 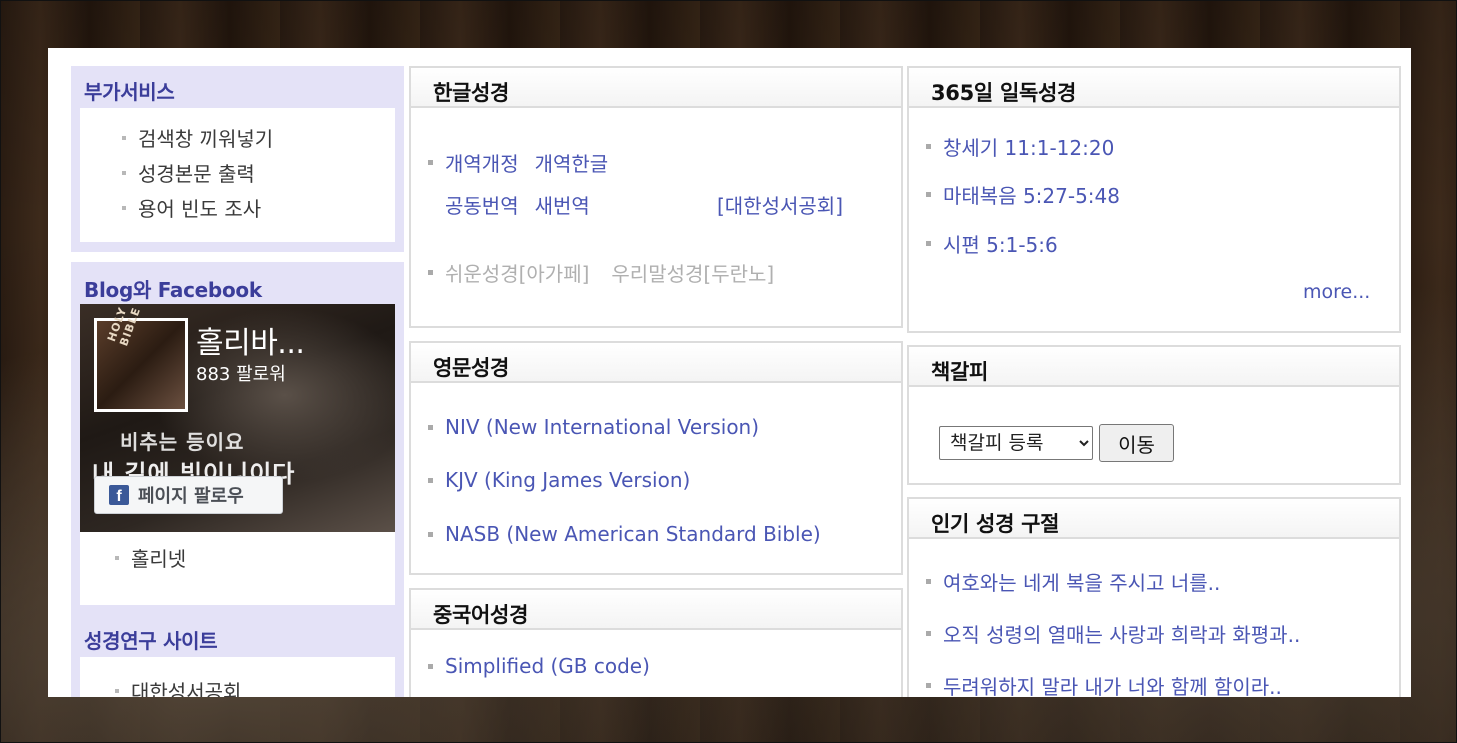 I want to click on popular-verses-title: 인기 성경 구절, so click(x=995, y=524).